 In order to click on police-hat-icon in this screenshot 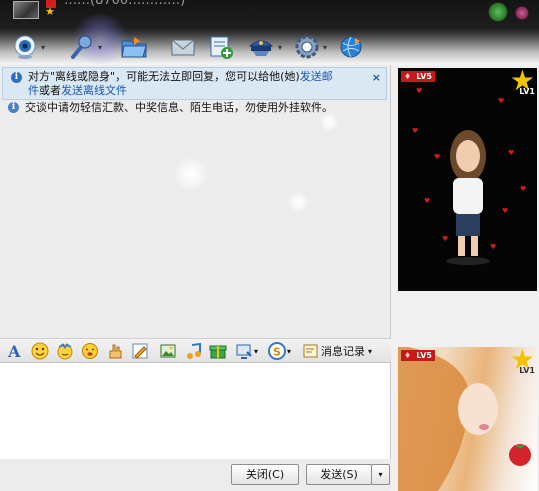, I will do `click(261, 48)`.